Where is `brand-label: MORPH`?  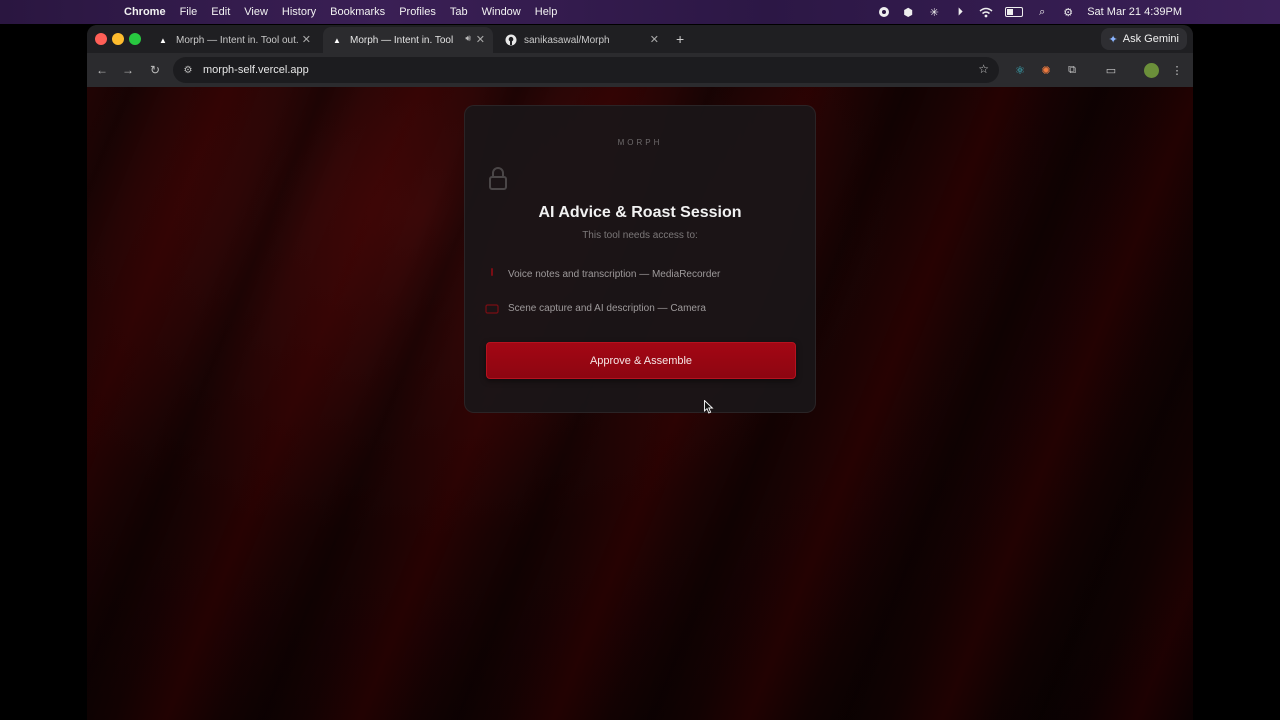 brand-label: MORPH is located at coordinates (640, 142).